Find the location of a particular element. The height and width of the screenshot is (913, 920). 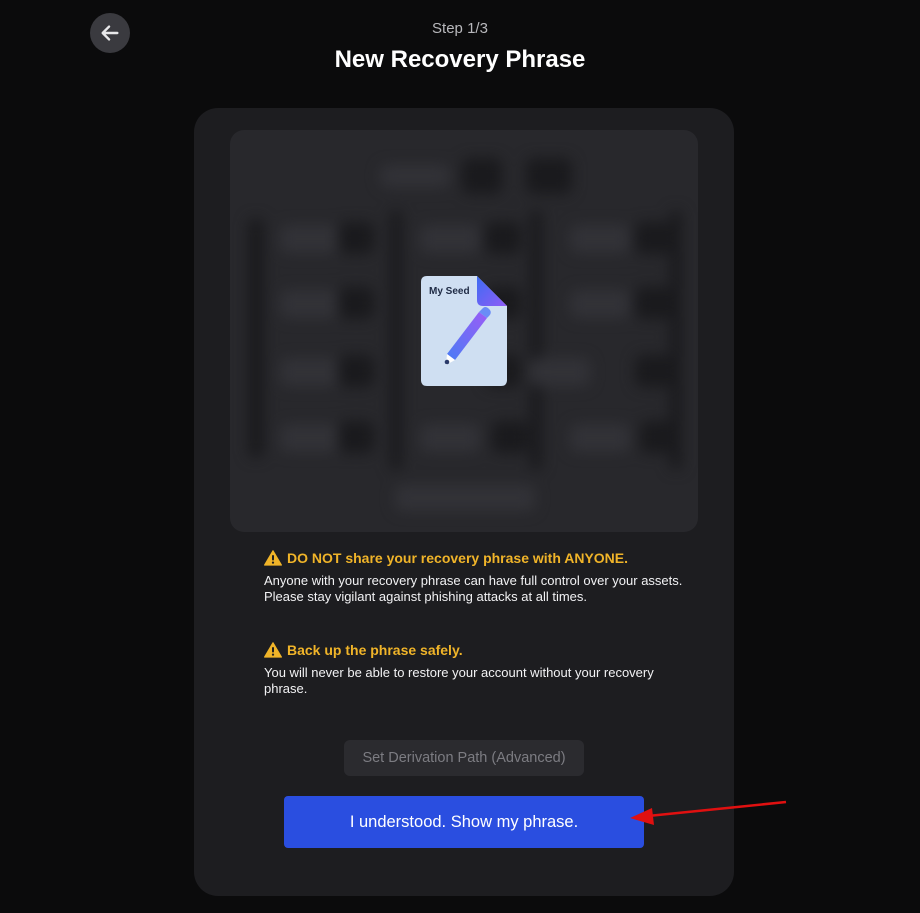

page-title: New Recovery Phrase is located at coordinates (460, 59).